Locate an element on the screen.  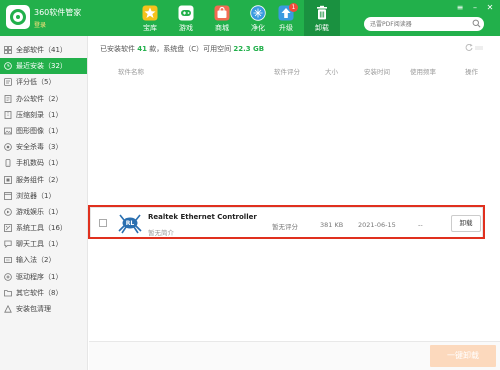
sidebar-item-system-tools: 系统工具（16） is located at coordinates (43, 228).